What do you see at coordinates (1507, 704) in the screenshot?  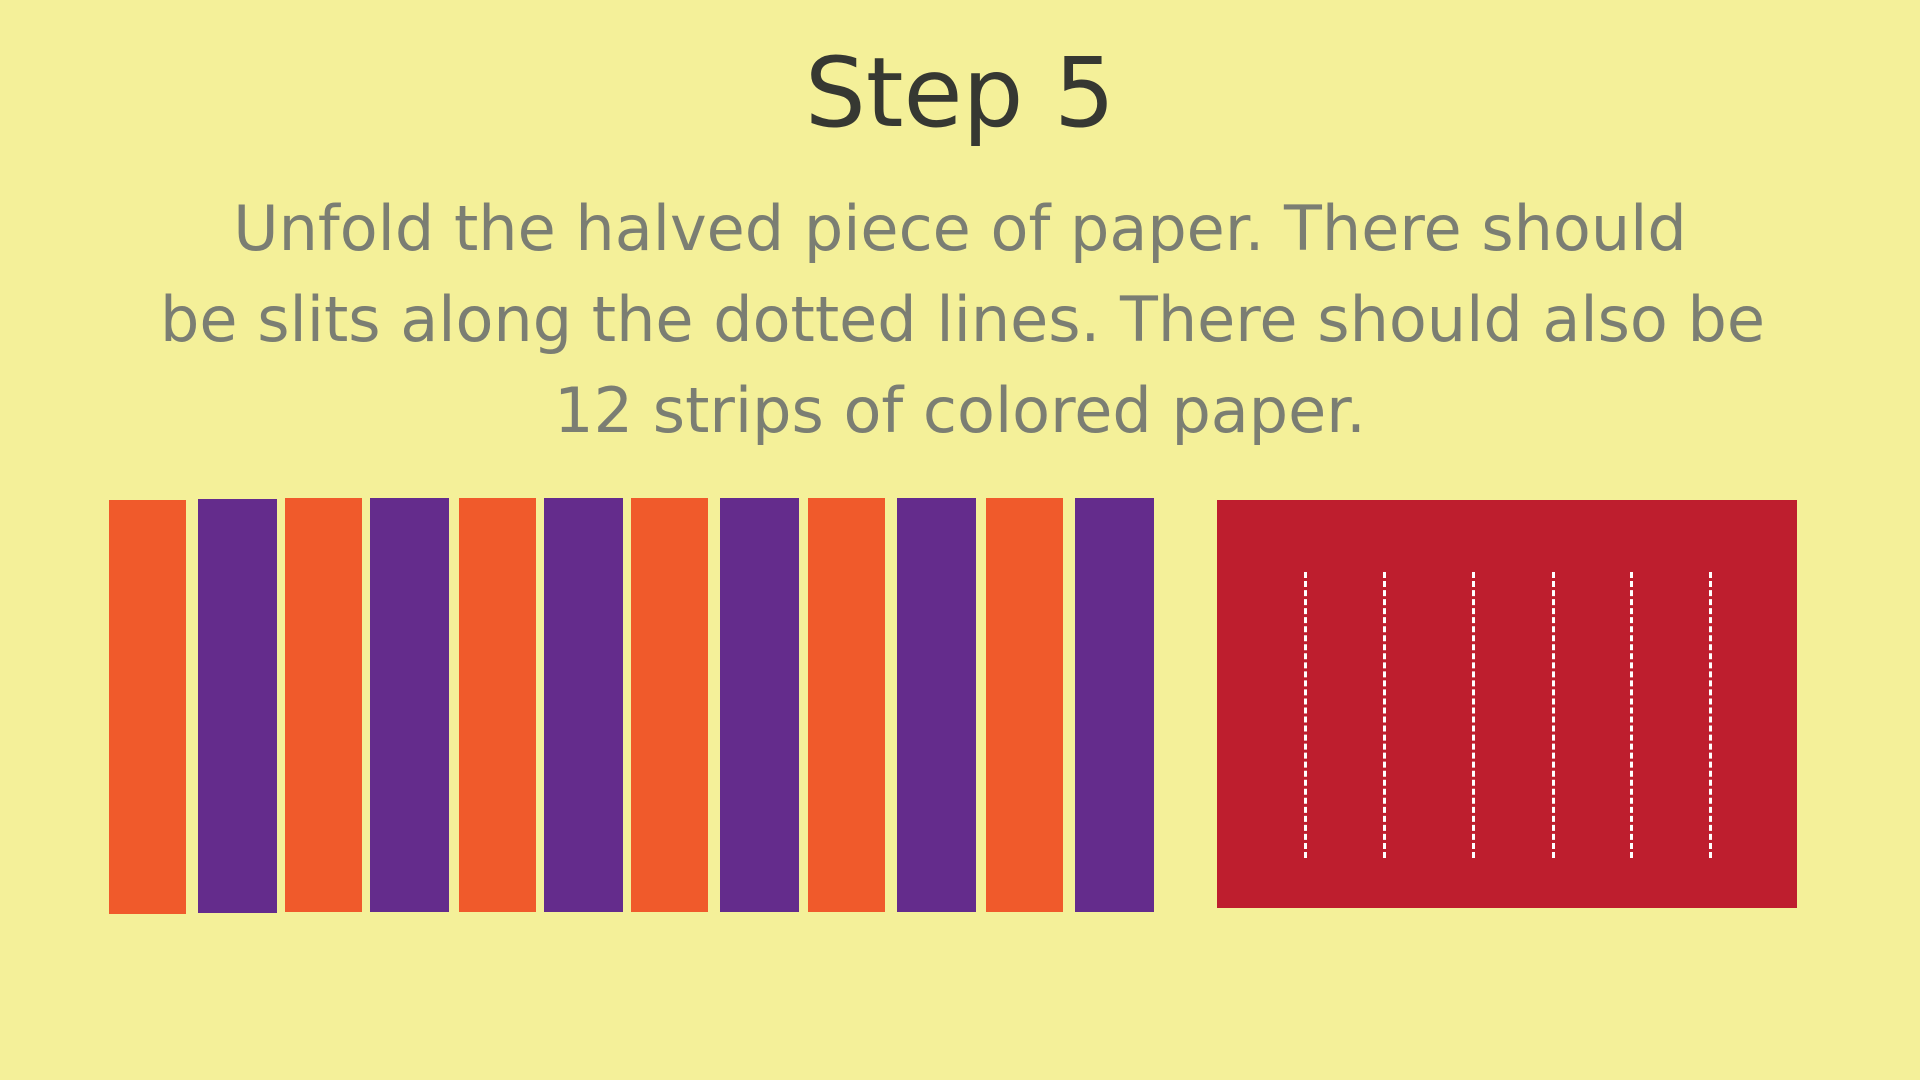 I see `halved-paper-sheet` at bounding box center [1507, 704].